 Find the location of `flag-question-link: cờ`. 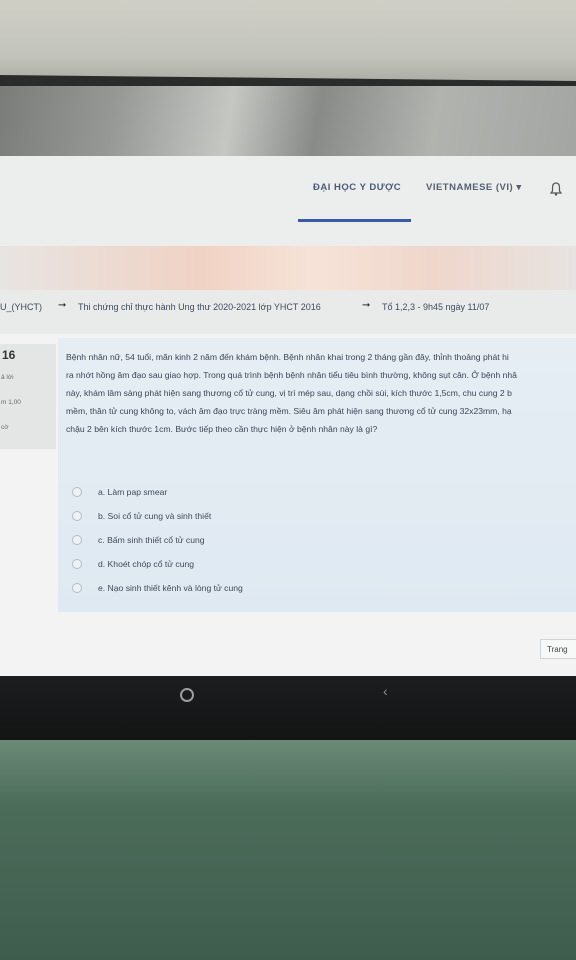

flag-question-link: cờ is located at coordinates (5, 427).